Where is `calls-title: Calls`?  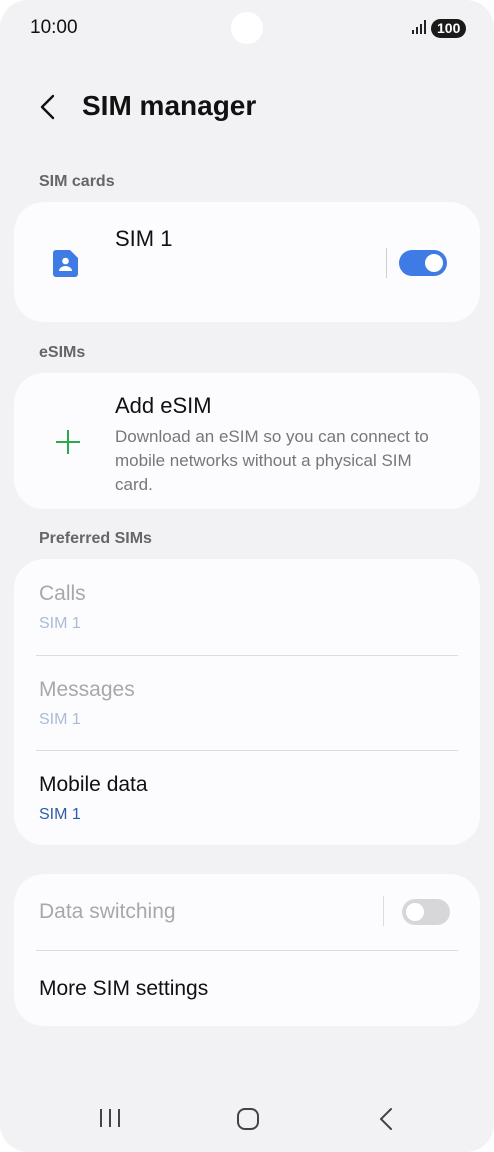
calls-title: Calls is located at coordinates (62, 593).